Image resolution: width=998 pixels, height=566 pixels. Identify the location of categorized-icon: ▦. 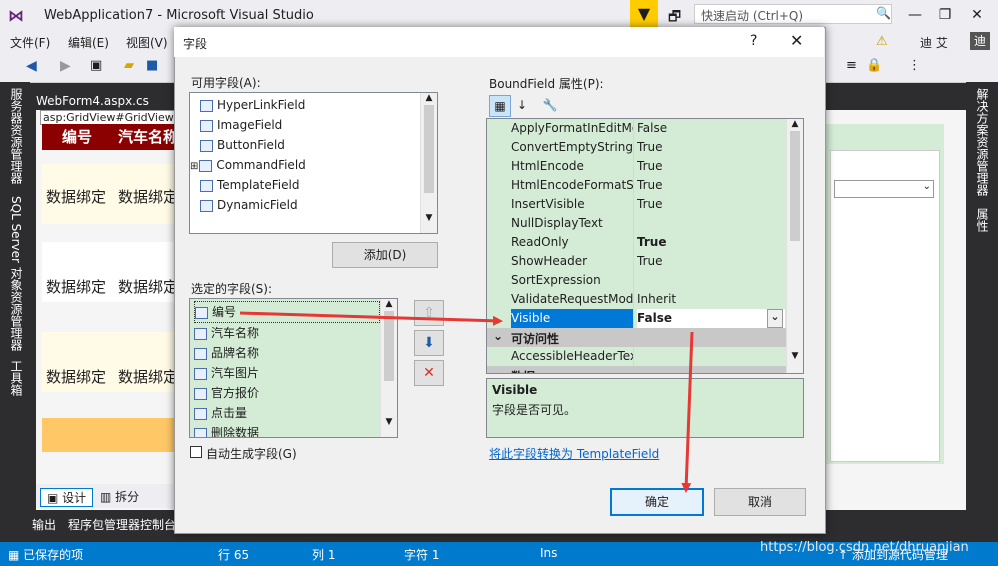
(500, 106).